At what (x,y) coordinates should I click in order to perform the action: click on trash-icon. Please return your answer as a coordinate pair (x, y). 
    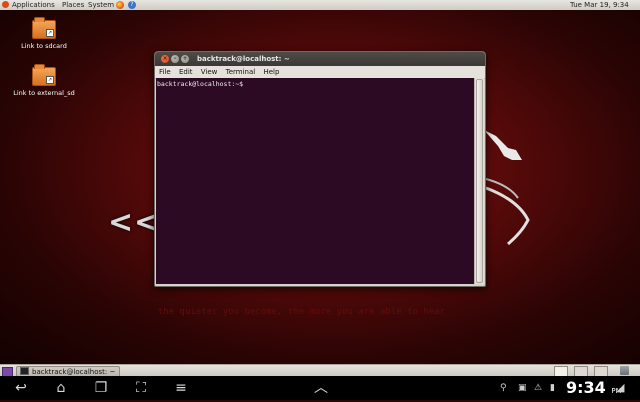
    Looking at the image, I should click on (624, 370).